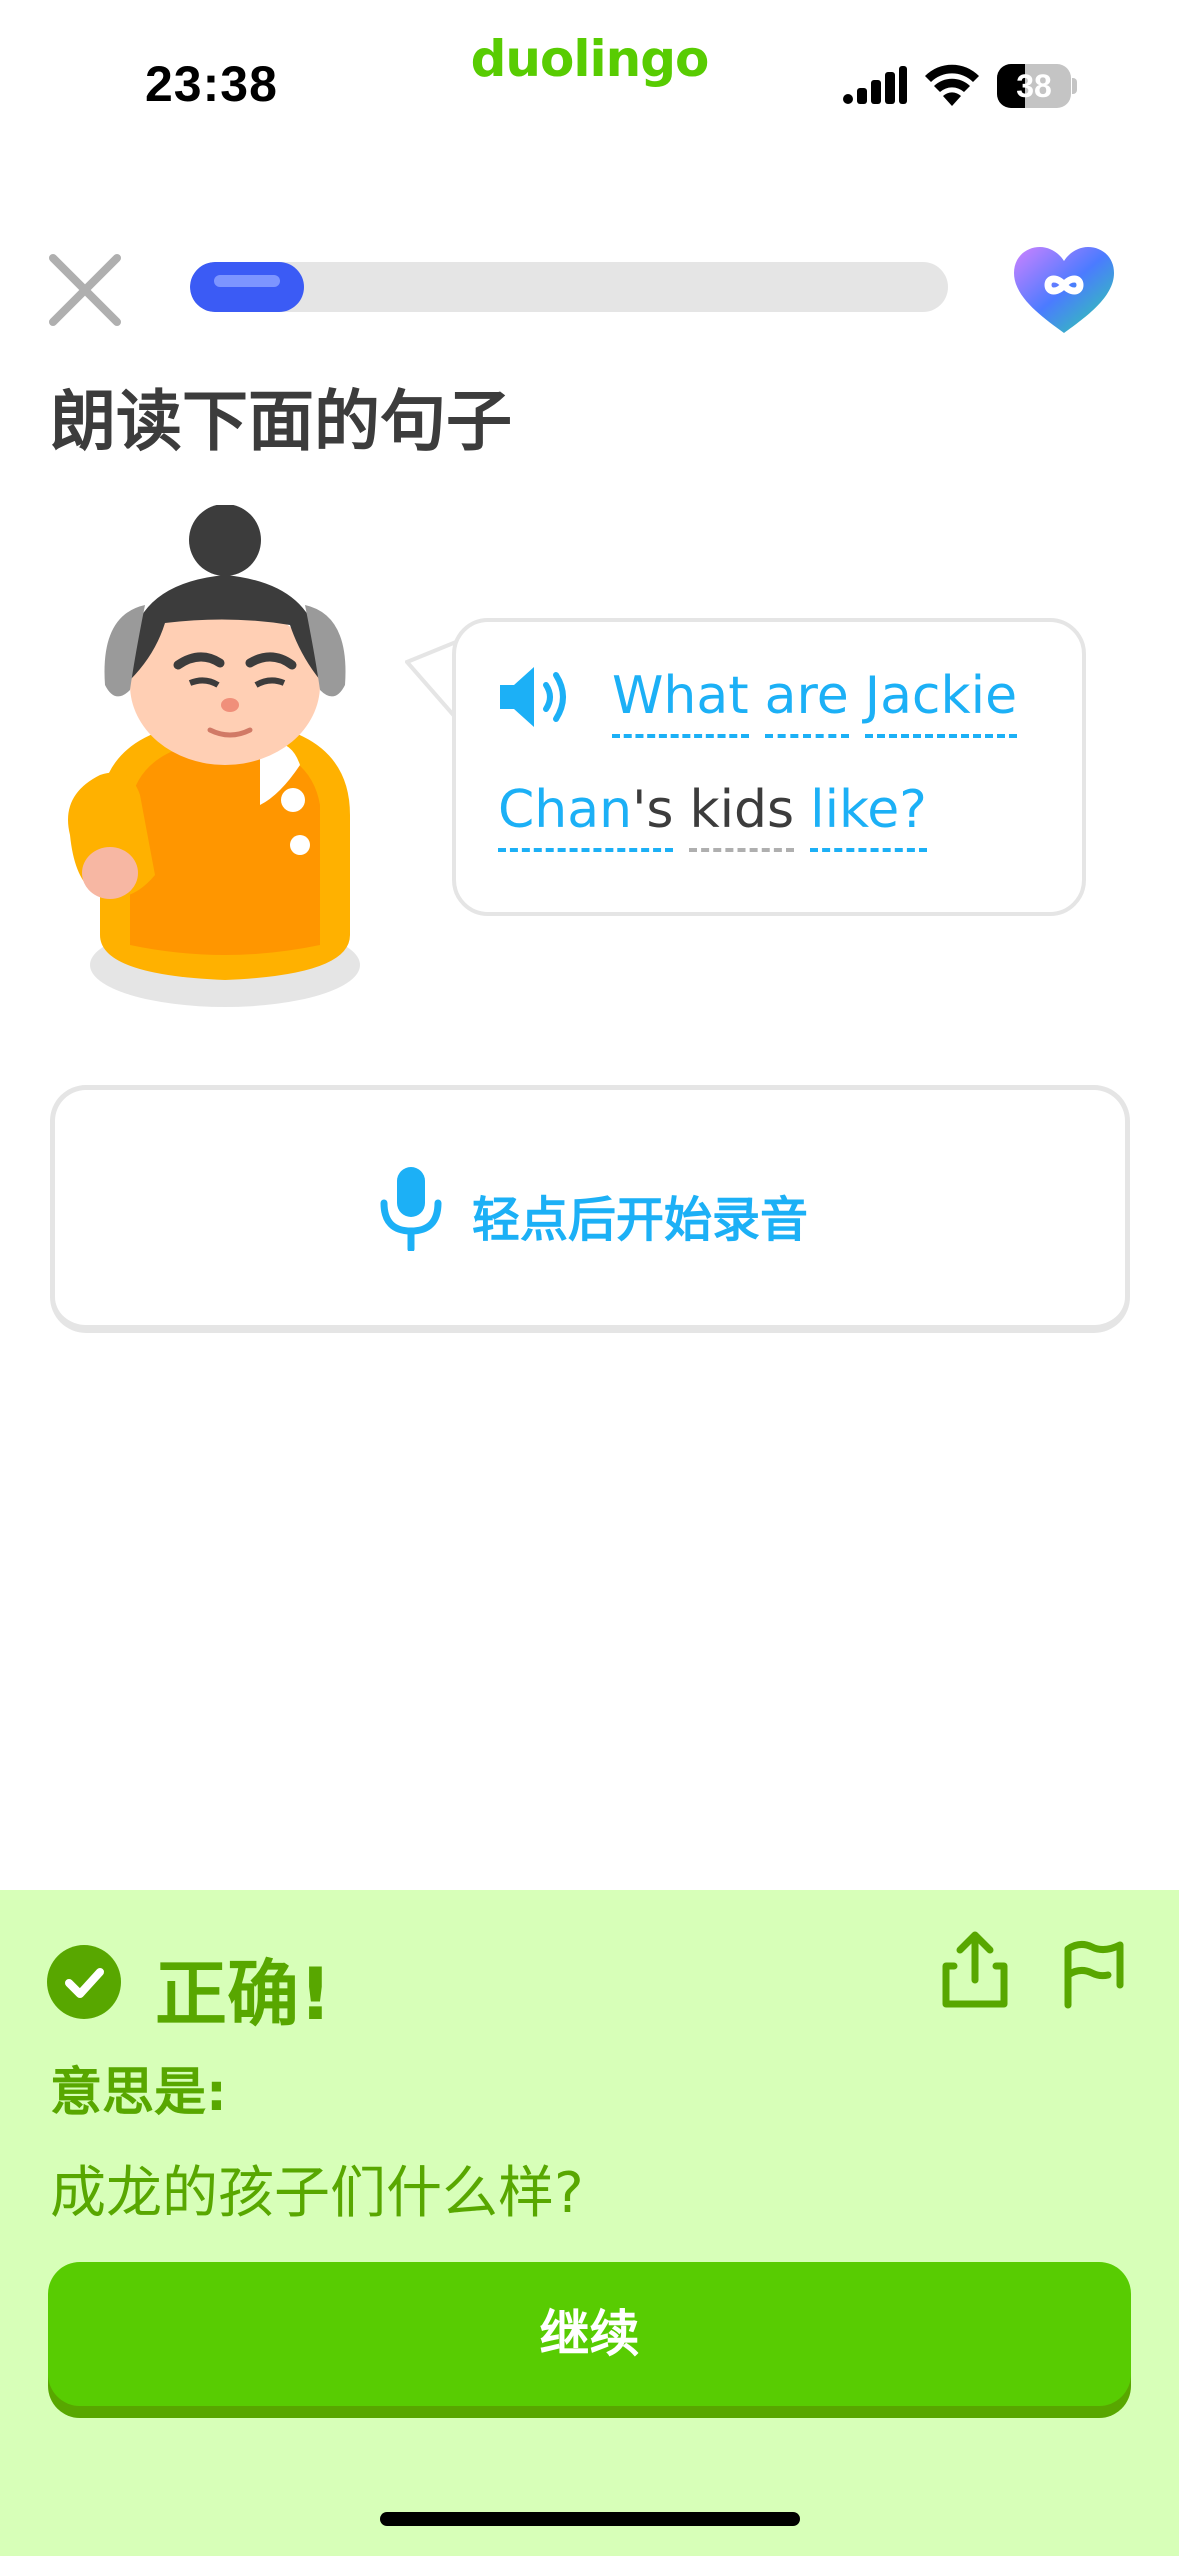 The height and width of the screenshot is (2556, 1179). What do you see at coordinates (138, 2093) in the screenshot?
I see `meaning-label: 意思是:` at bounding box center [138, 2093].